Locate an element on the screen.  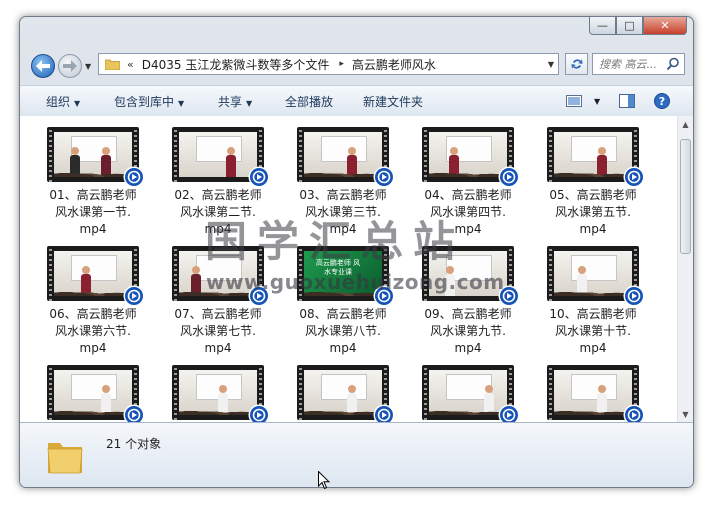
file-name: 01、高云鹏老师 风水课第一节. mp4 is located at coordinates (93, 212).